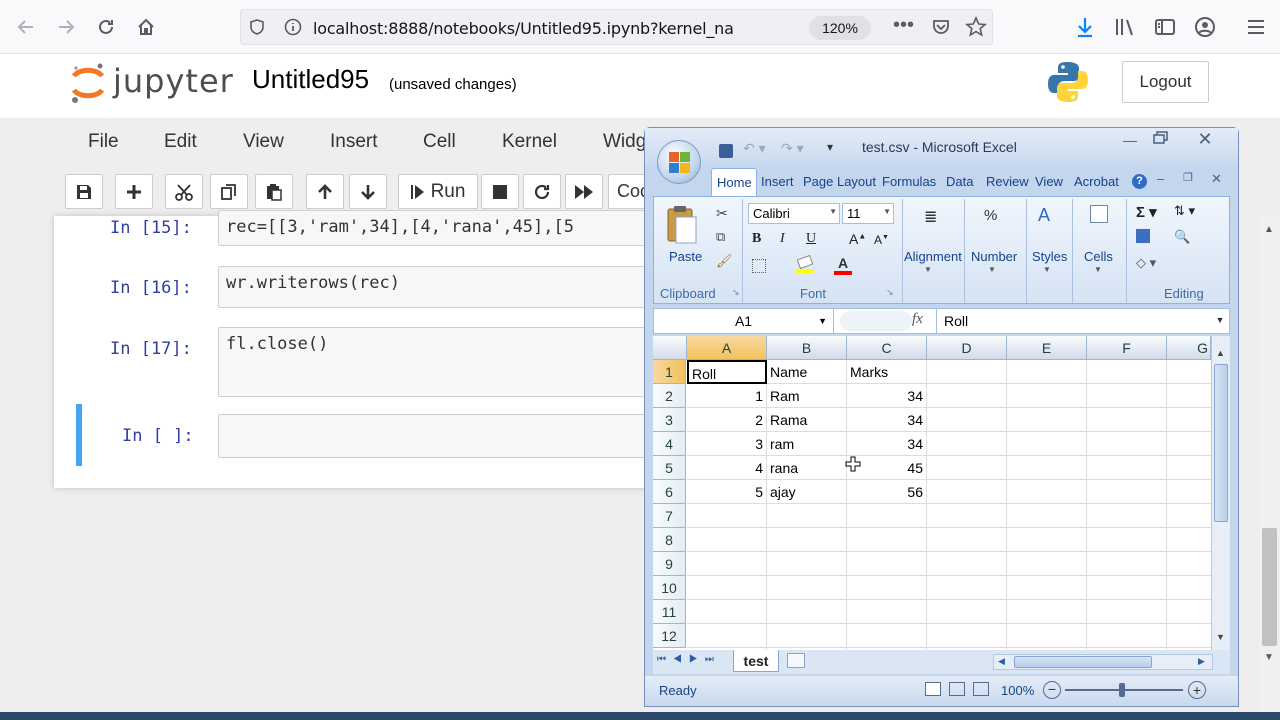 This screenshot has height=720, width=1280. Describe the element at coordinates (807, 444) in the screenshot. I see `cell-b4: ram` at that location.